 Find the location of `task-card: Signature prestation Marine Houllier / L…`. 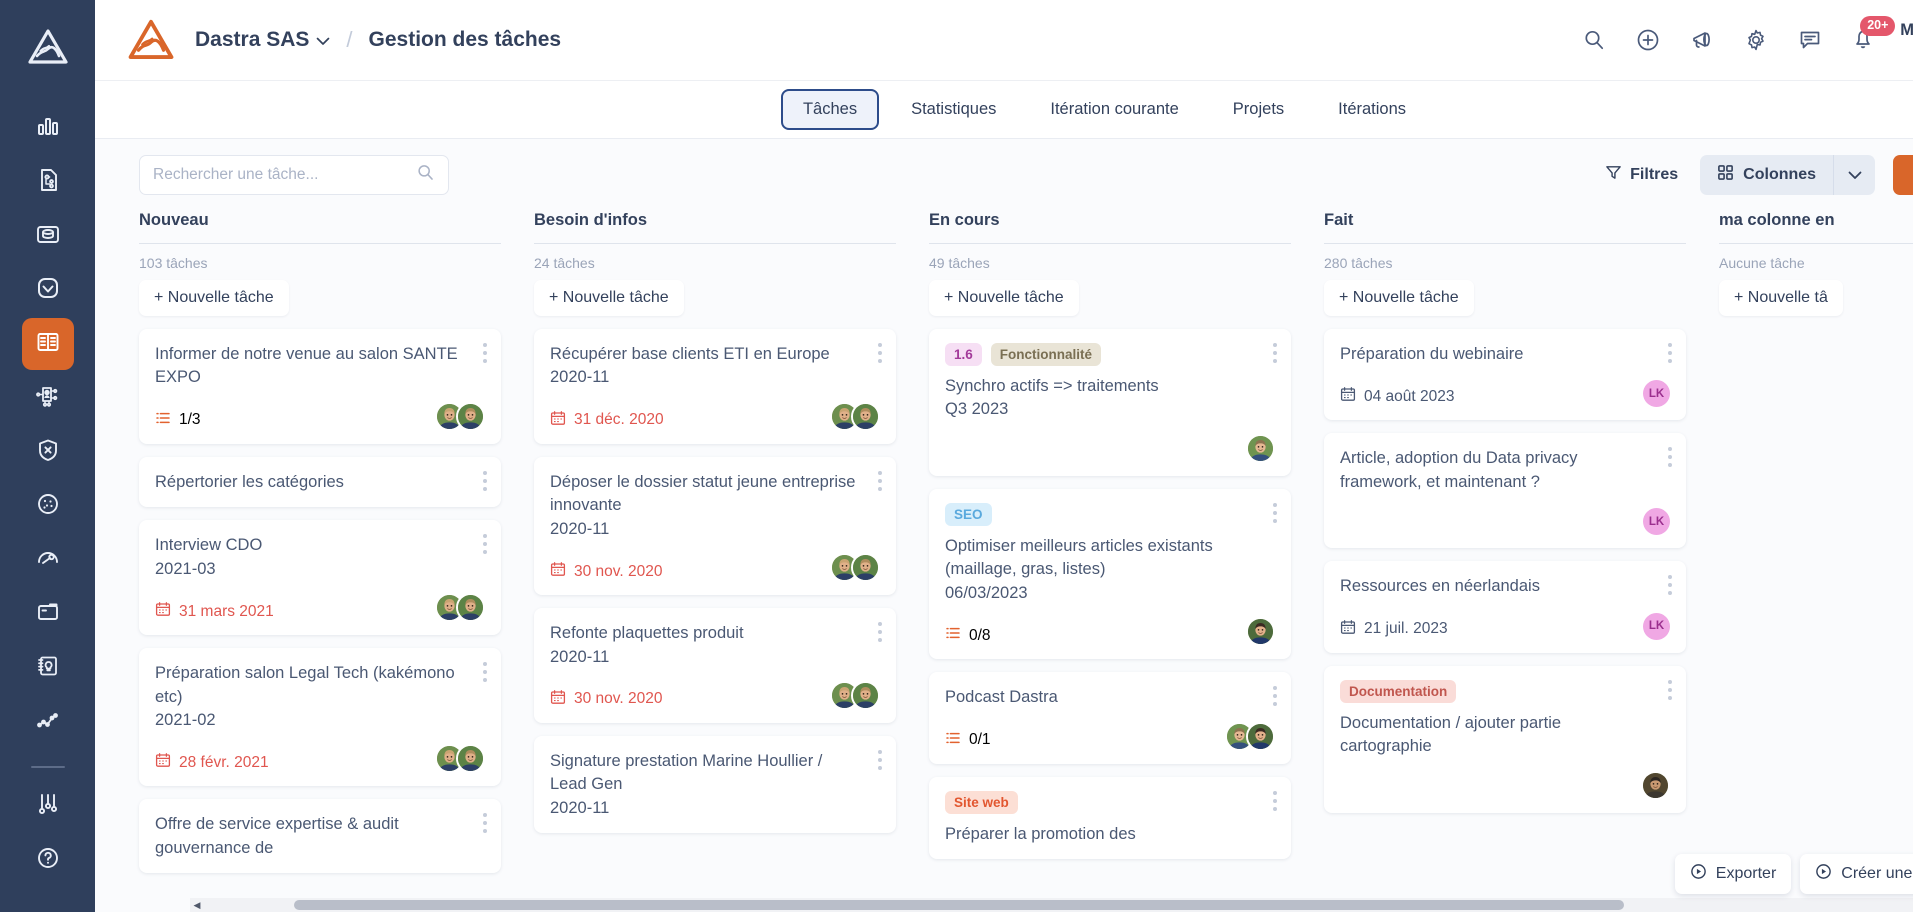

task-card: Signature prestation Marine Houllier / L… is located at coordinates (715, 784).